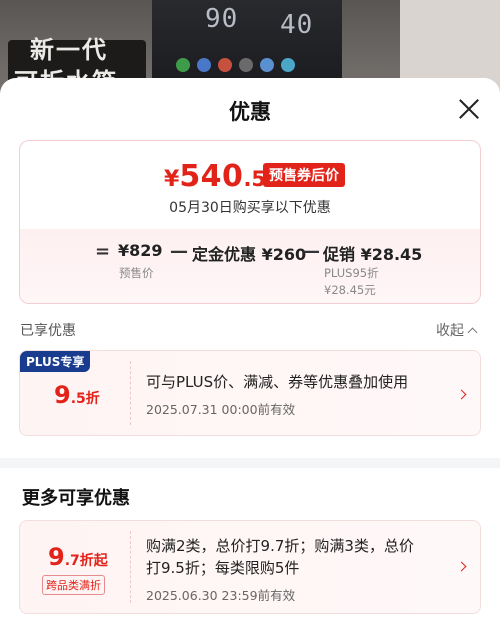 The height and width of the screenshot is (619, 500). Describe the element at coordinates (103, 251) in the screenshot. I see `equals-sign: =` at that location.